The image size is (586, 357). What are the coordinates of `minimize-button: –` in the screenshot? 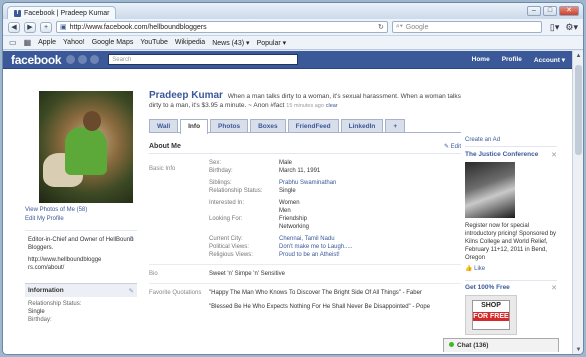 It's located at (534, 11).